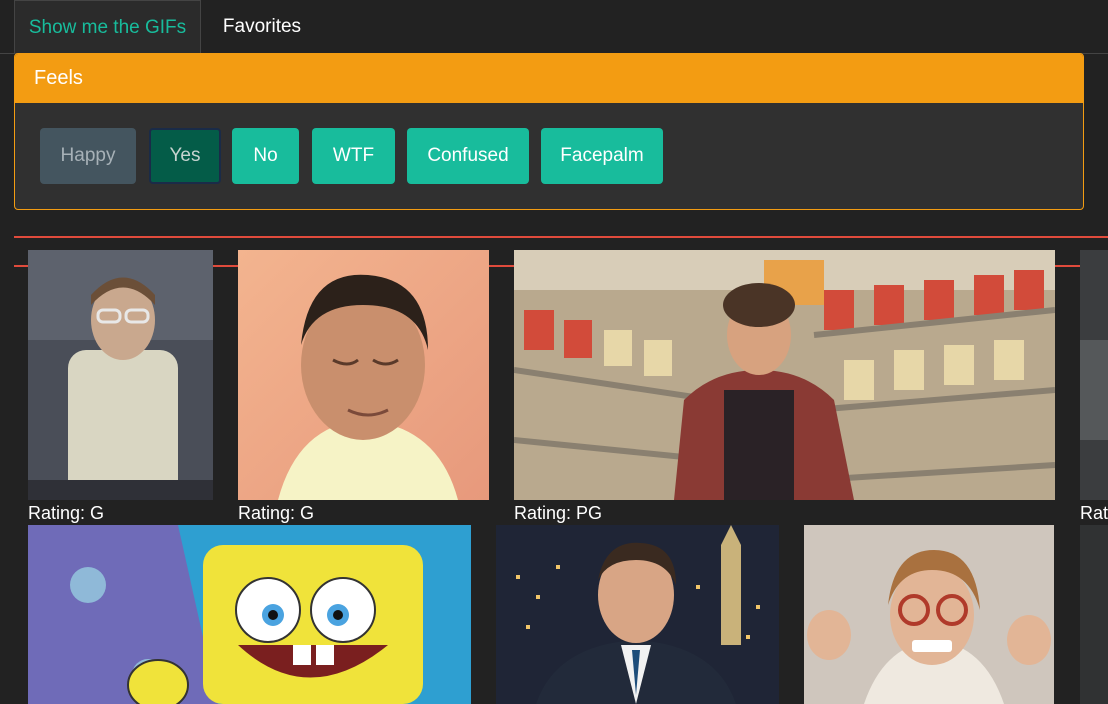 The image size is (1108, 704). Describe the element at coordinates (262, 26) in the screenshot. I see `tab-favorites: Favorites` at that location.